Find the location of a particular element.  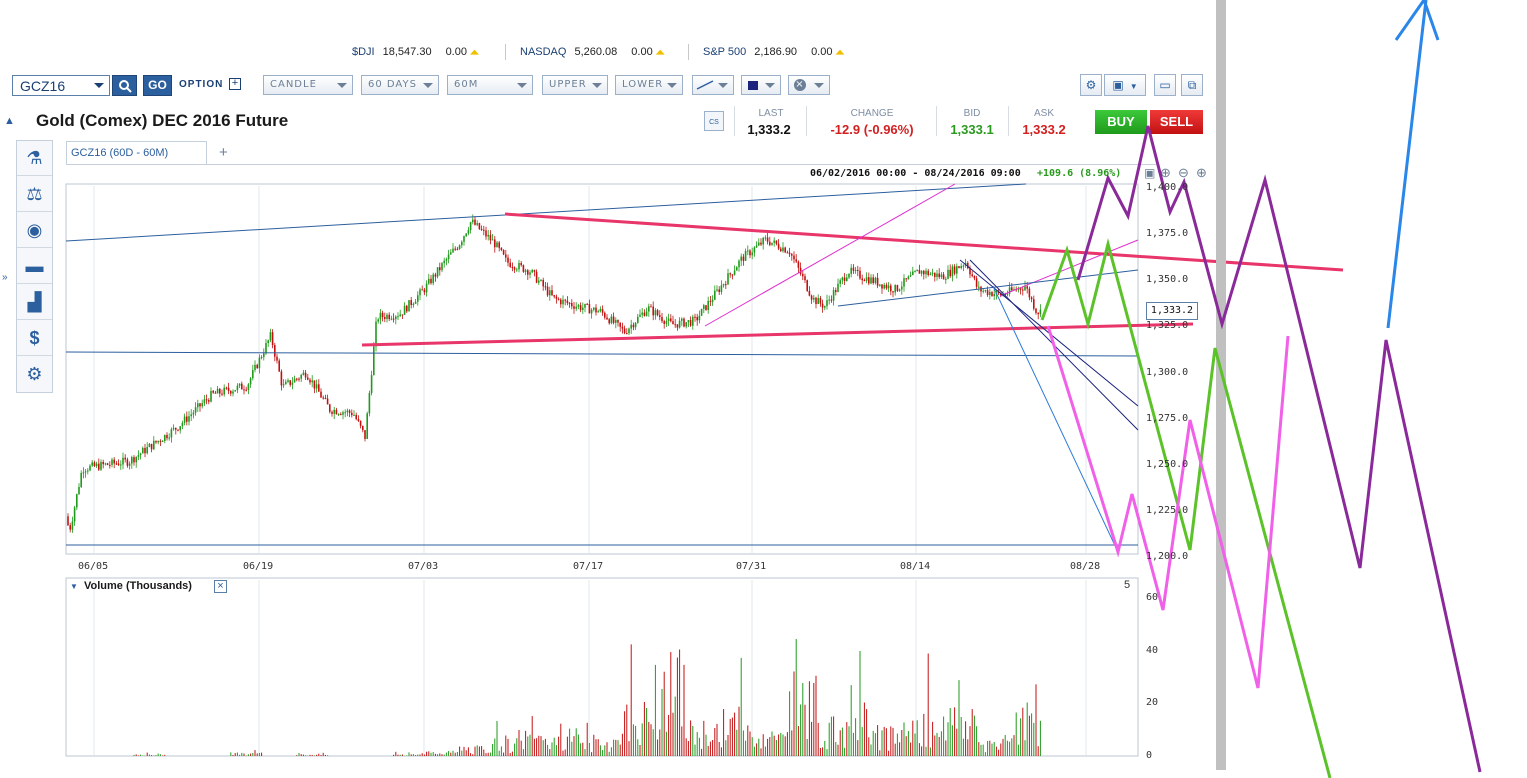

close-volume-icon: × is located at coordinates (220, 586).